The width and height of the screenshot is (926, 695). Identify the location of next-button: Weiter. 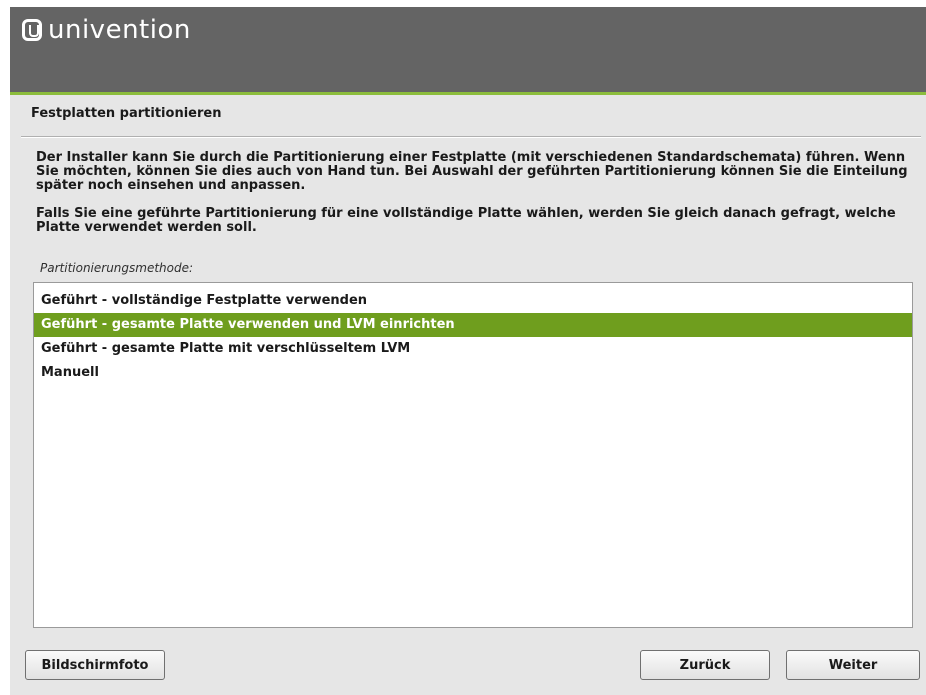
(853, 665).